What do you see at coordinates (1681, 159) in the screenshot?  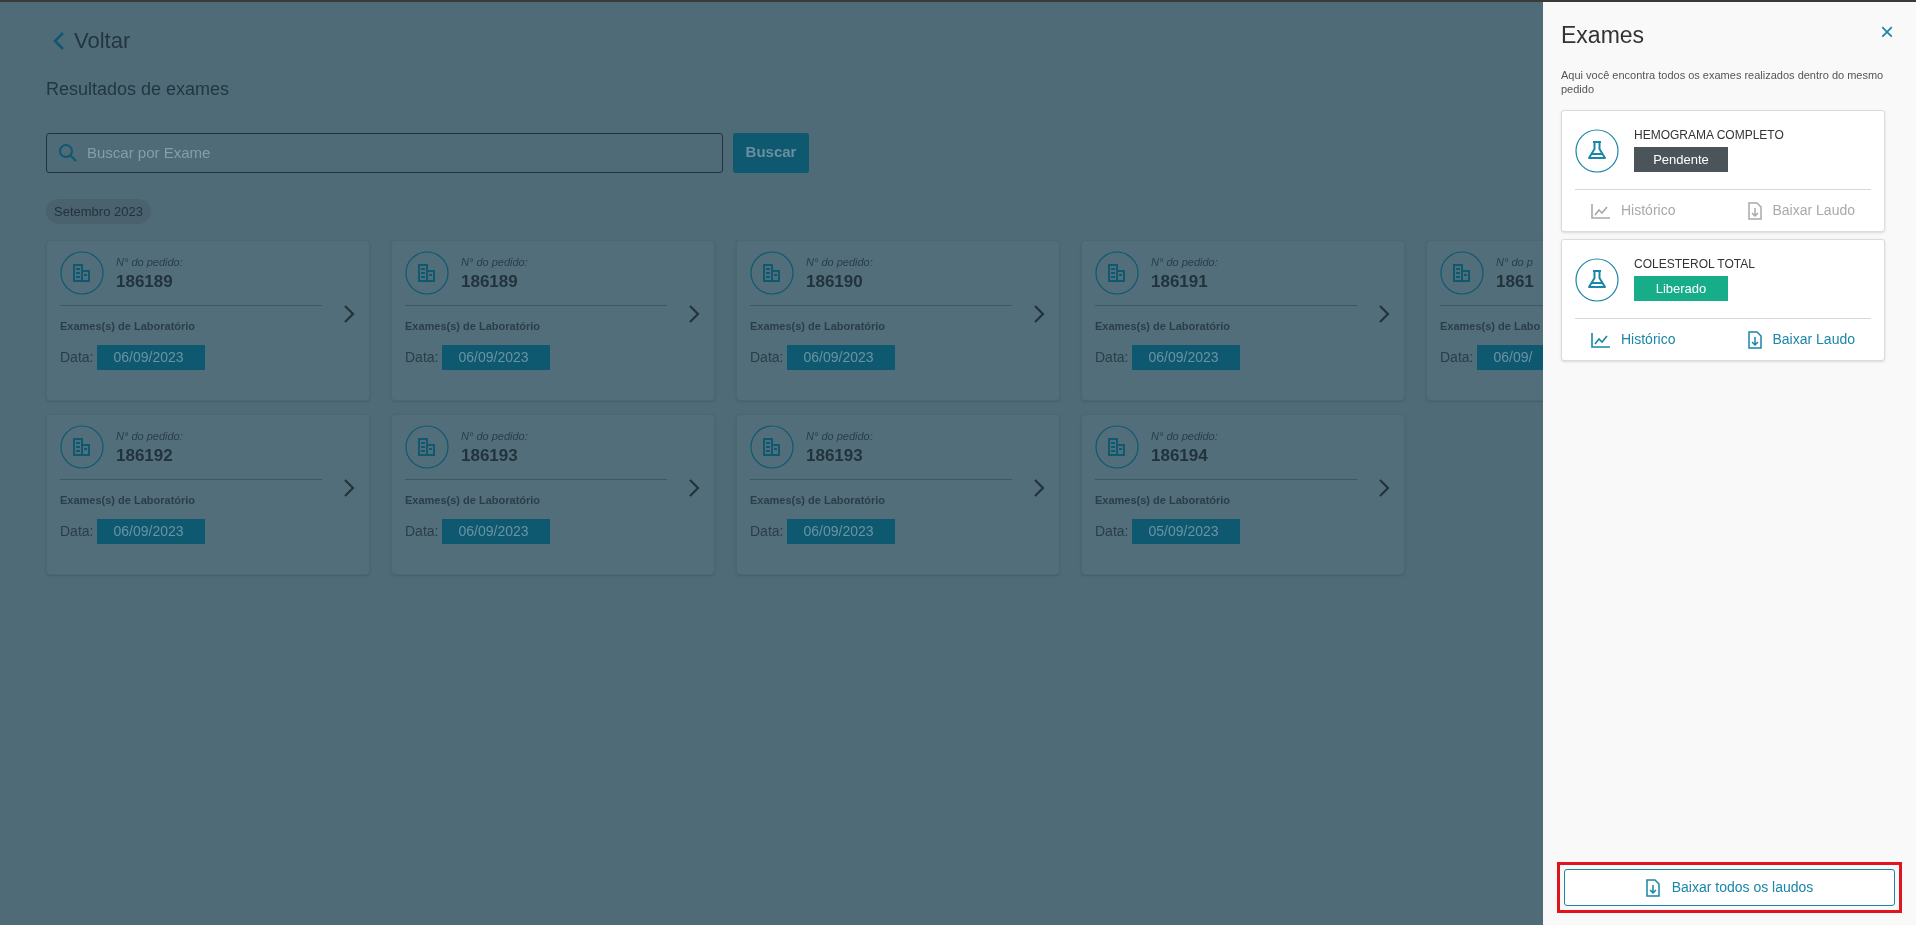 I see `status-badge: Pendente` at bounding box center [1681, 159].